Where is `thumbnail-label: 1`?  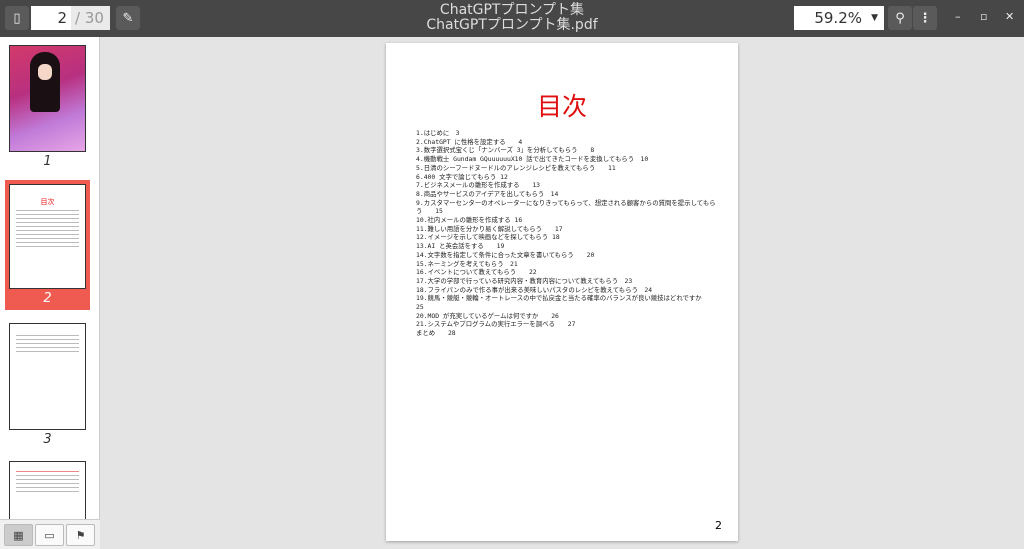
thumbnail-label: 1 is located at coordinates (47, 161).